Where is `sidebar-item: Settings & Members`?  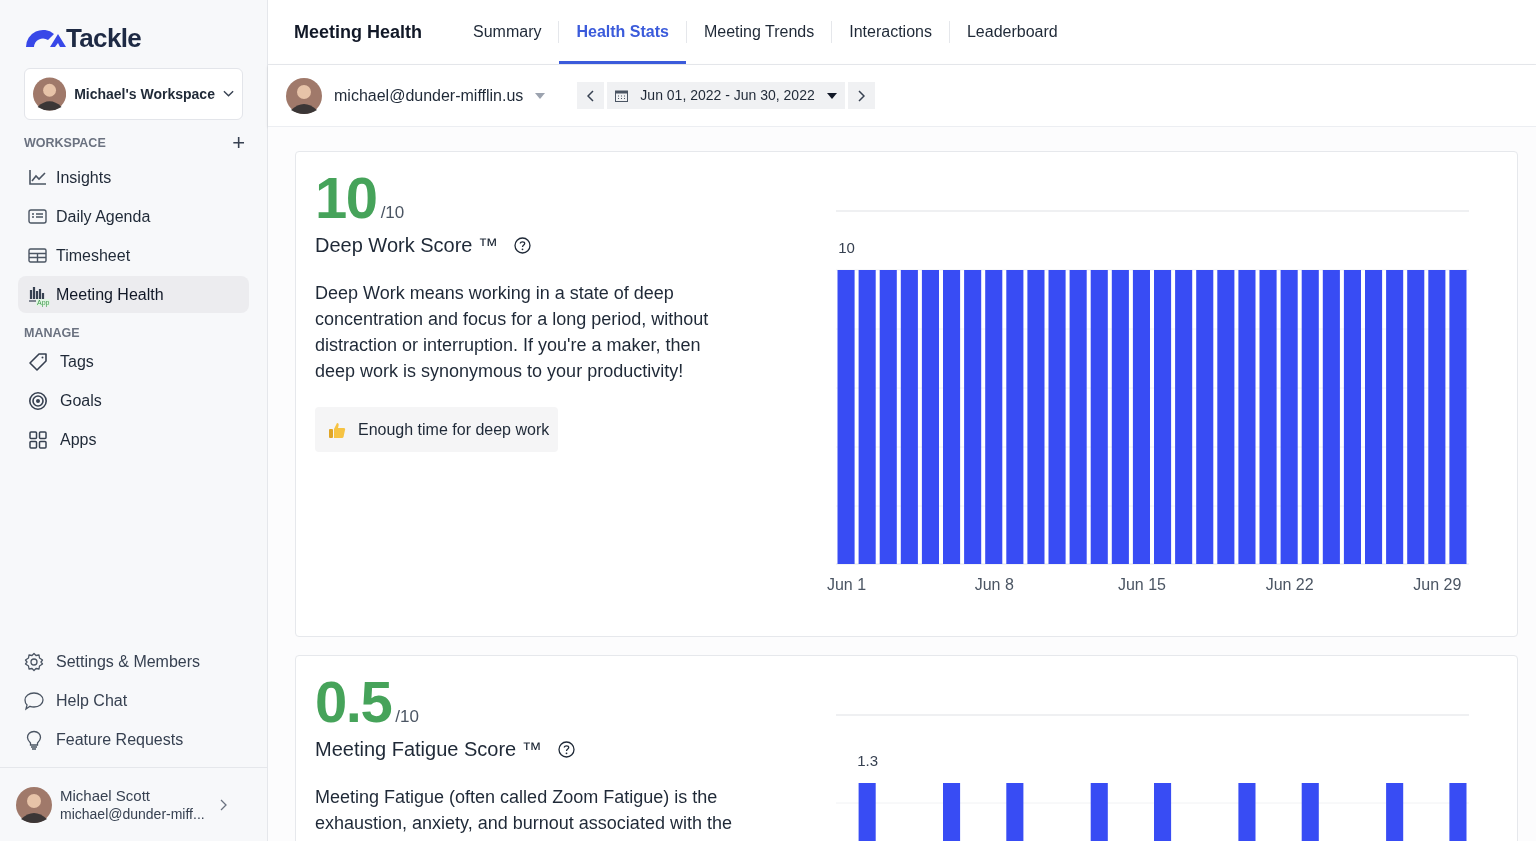
sidebar-item: Settings & Members is located at coordinates (133, 662).